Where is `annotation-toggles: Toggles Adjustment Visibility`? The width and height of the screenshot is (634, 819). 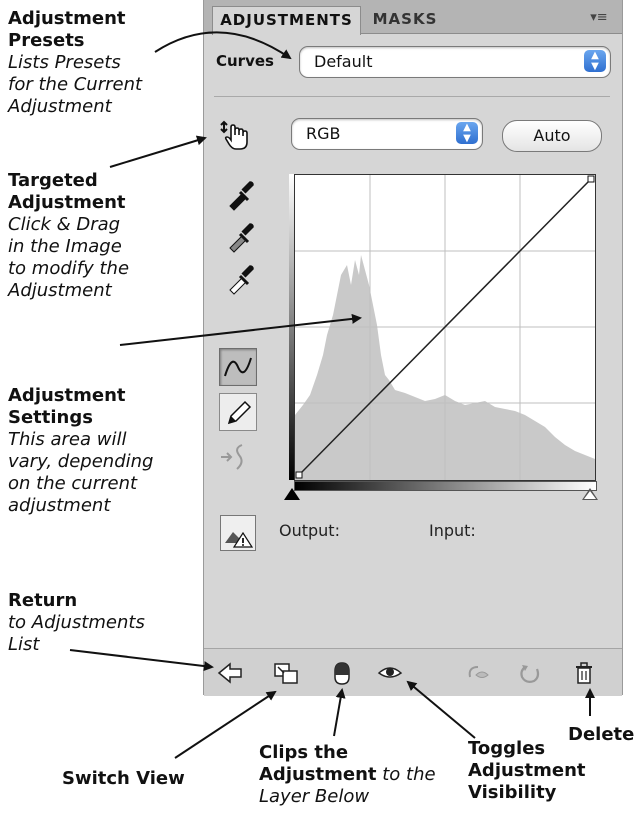
annotation-toggles: Toggles Adjustment Visibility is located at coordinates (527, 771).